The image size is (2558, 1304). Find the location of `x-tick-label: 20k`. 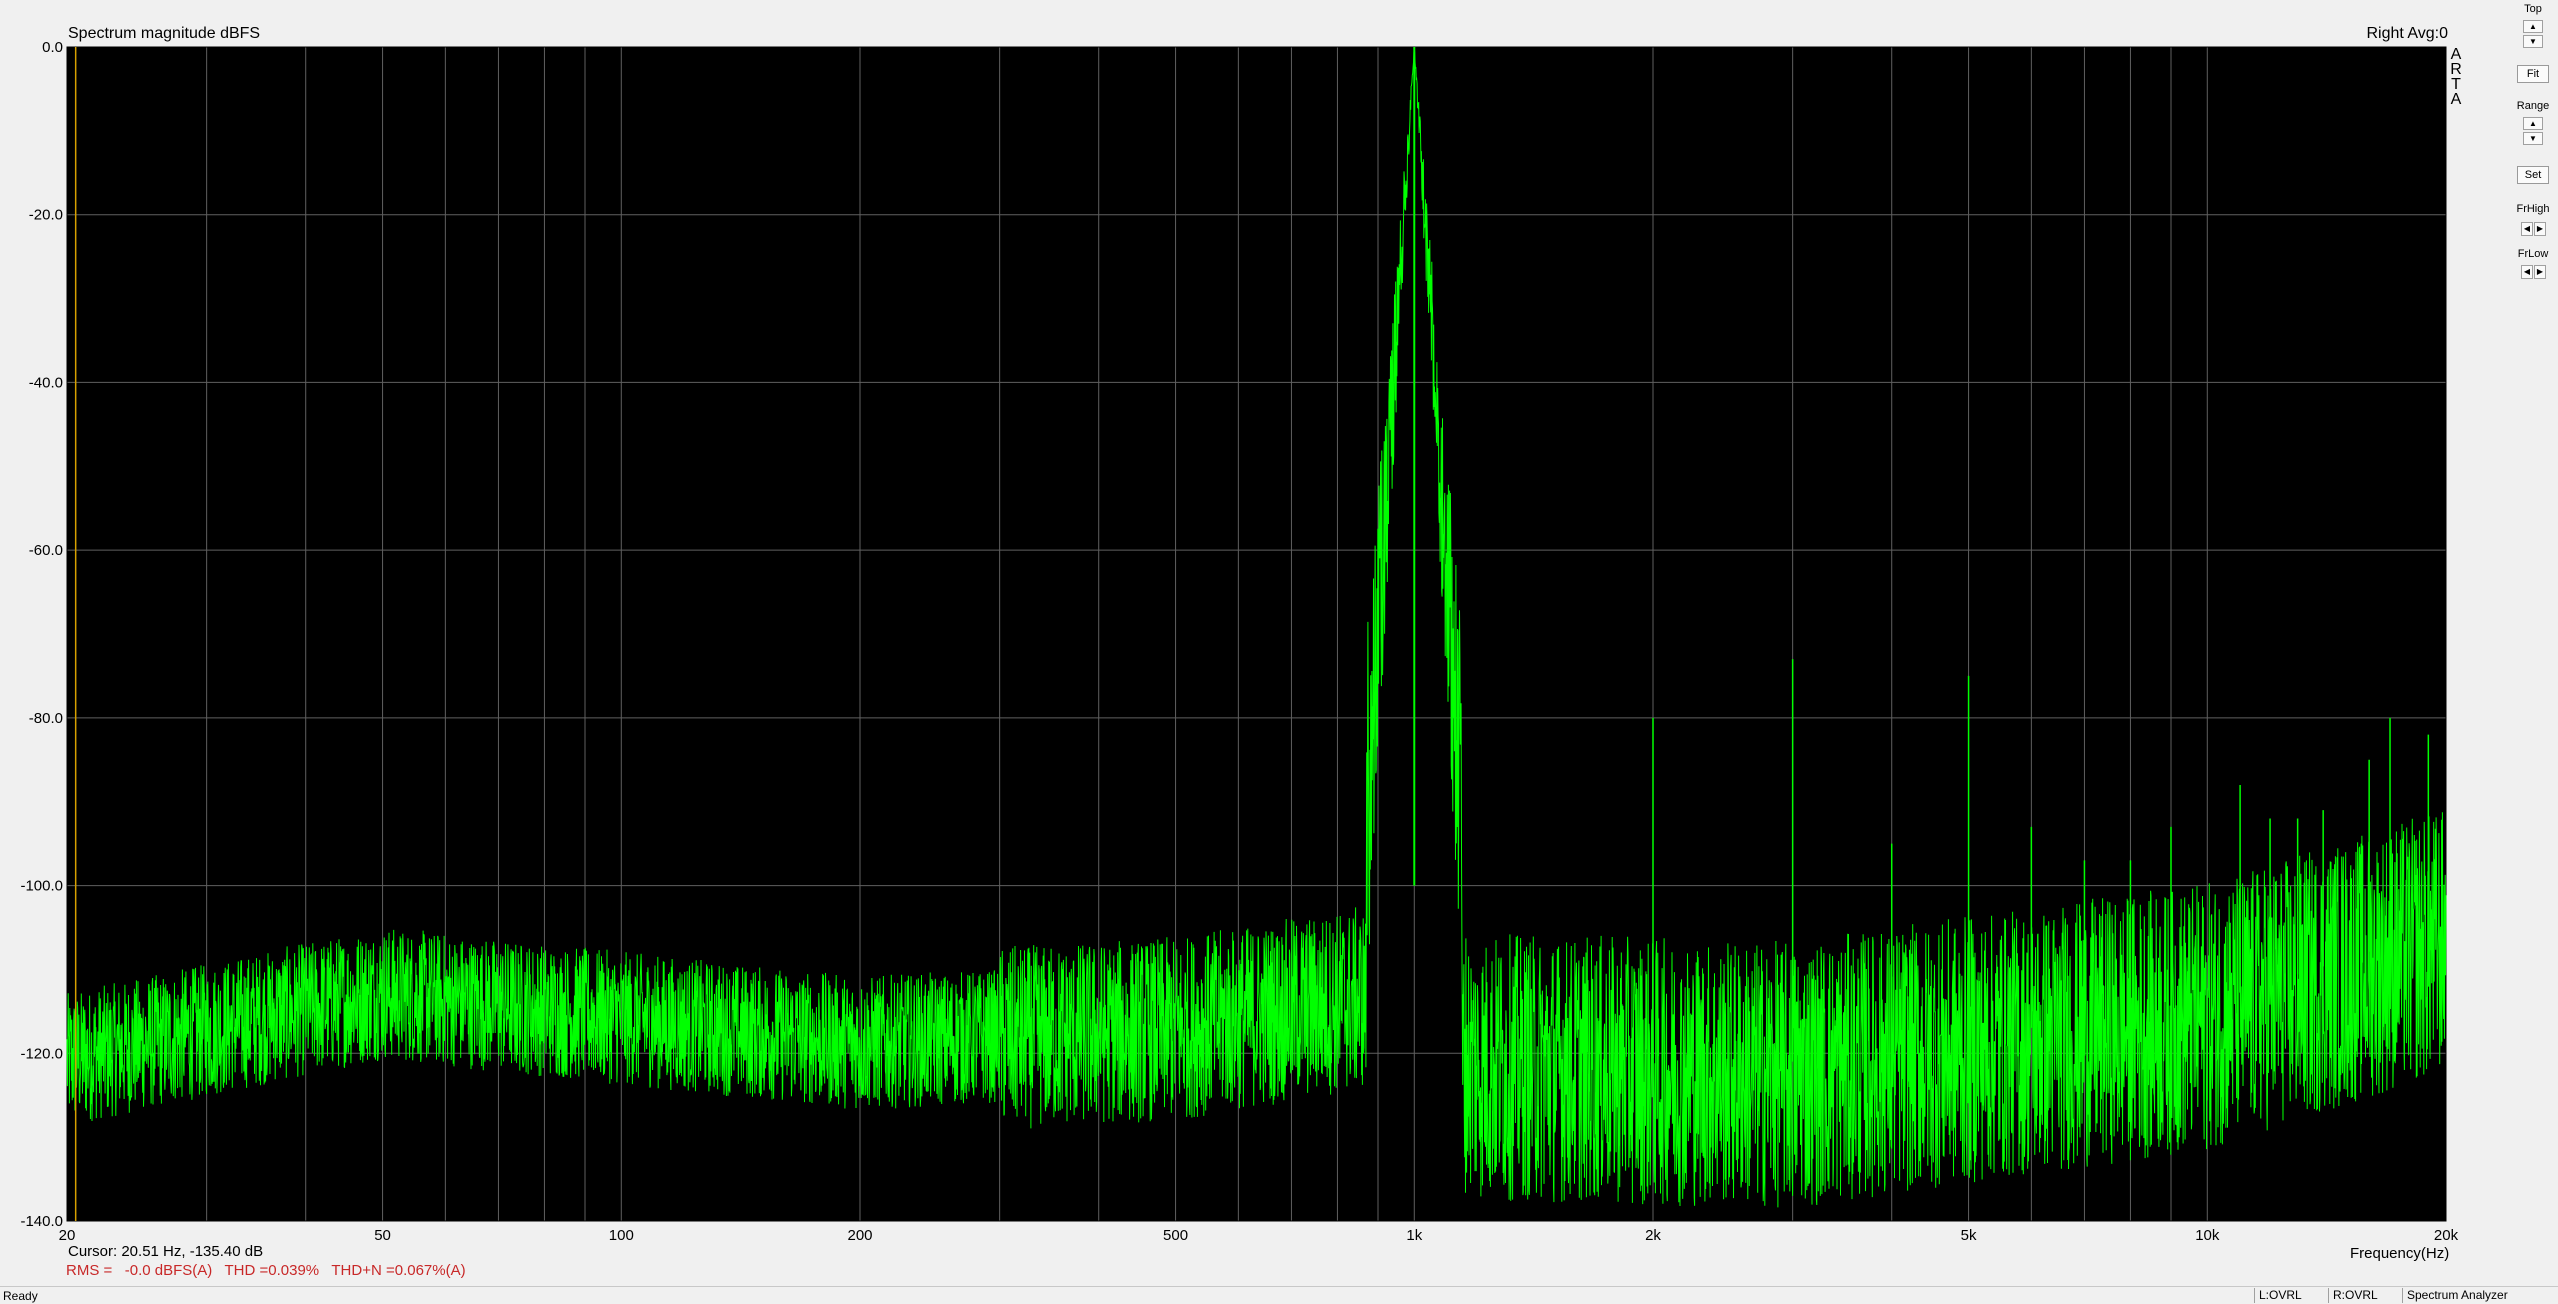

x-tick-label: 20k is located at coordinates (2446, 1235).